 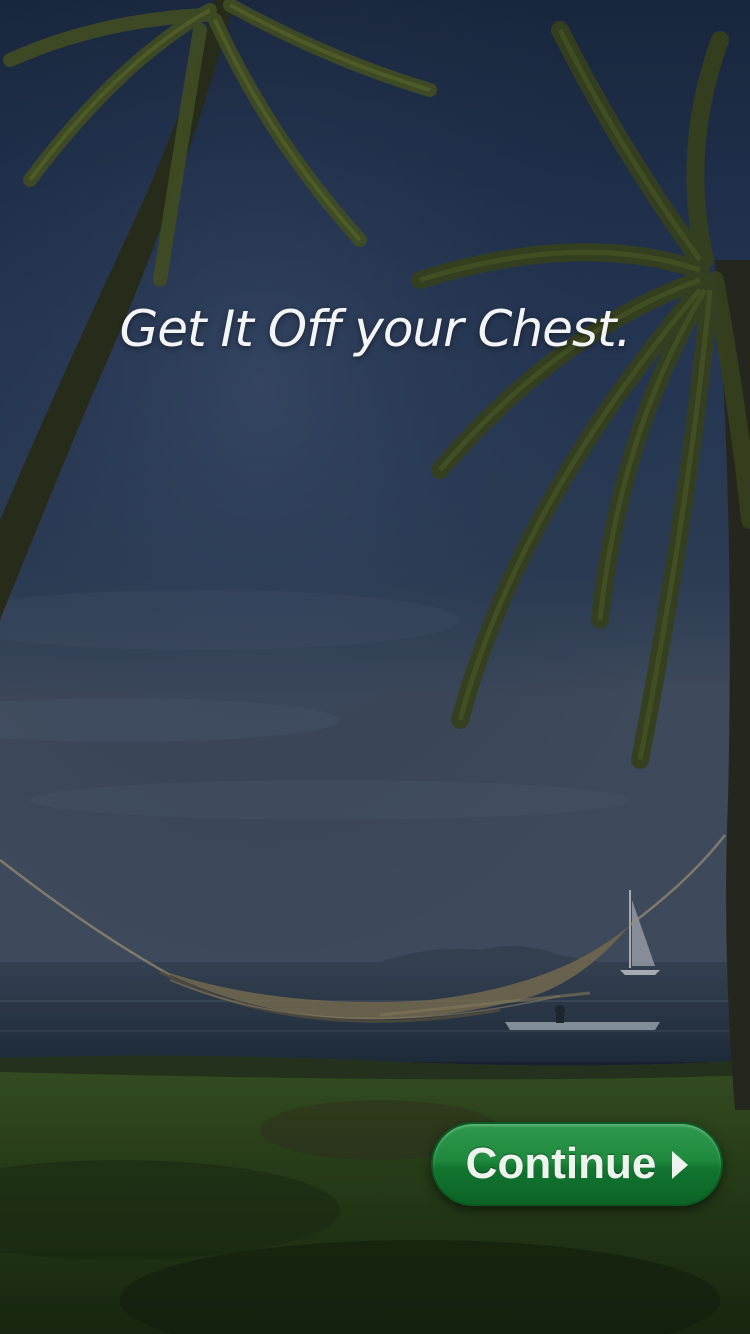 What do you see at coordinates (680, 1165) in the screenshot?
I see `play-arrow-icon` at bounding box center [680, 1165].